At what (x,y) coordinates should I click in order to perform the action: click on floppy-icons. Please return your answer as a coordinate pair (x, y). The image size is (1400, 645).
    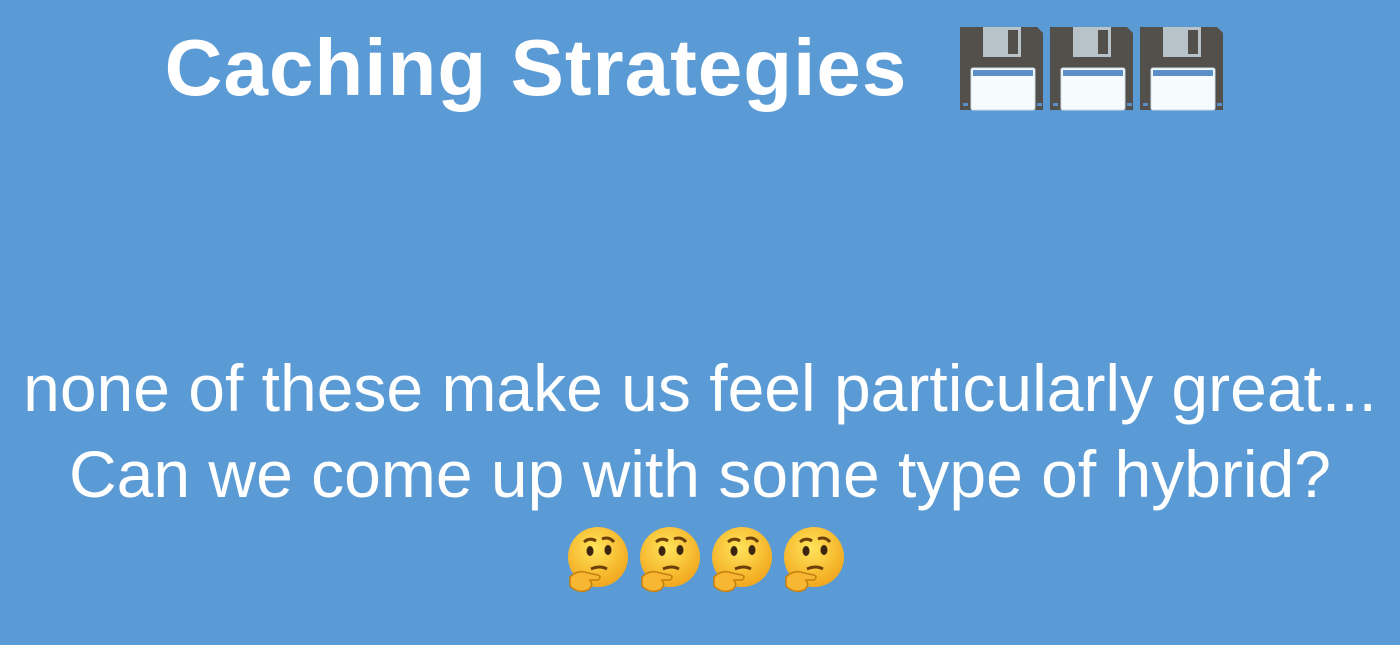
    Looking at the image, I should click on (1091, 68).